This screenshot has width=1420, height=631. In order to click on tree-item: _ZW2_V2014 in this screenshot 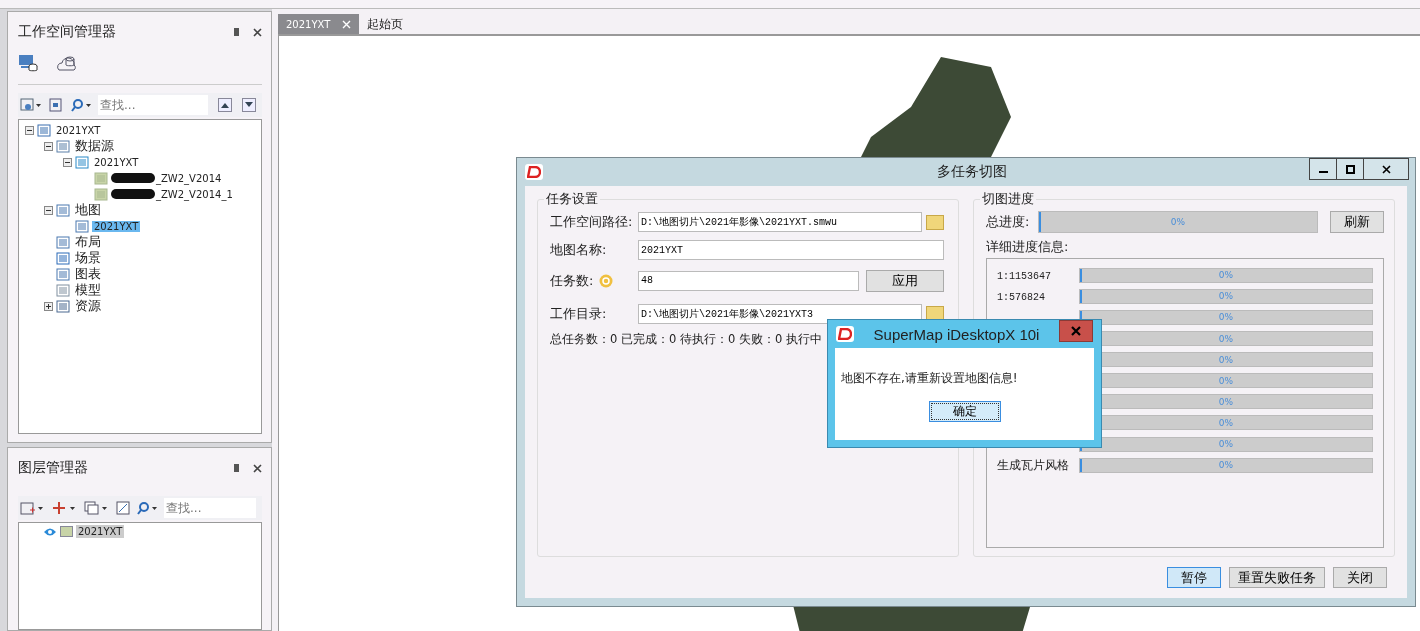, I will do `click(189, 178)`.